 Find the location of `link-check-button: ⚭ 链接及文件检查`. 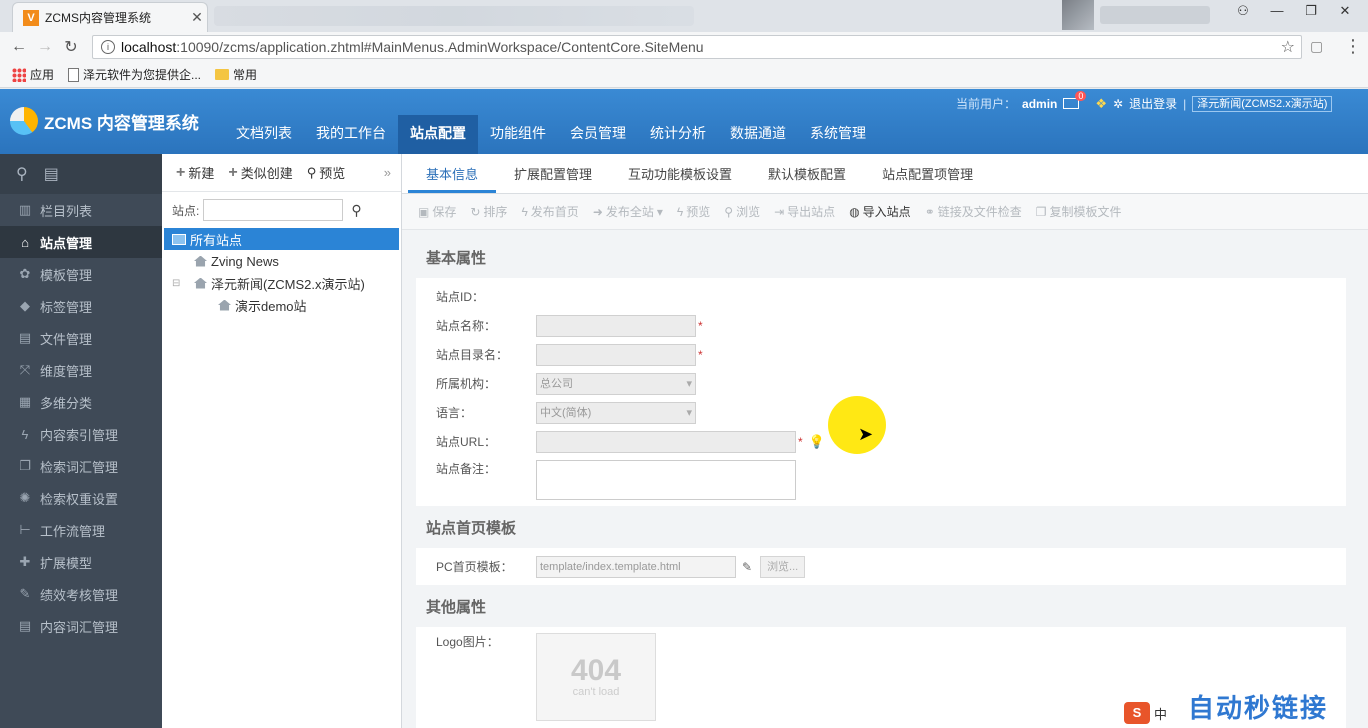

link-check-button: ⚭ 链接及文件检查 is located at coordinates (973, 211).